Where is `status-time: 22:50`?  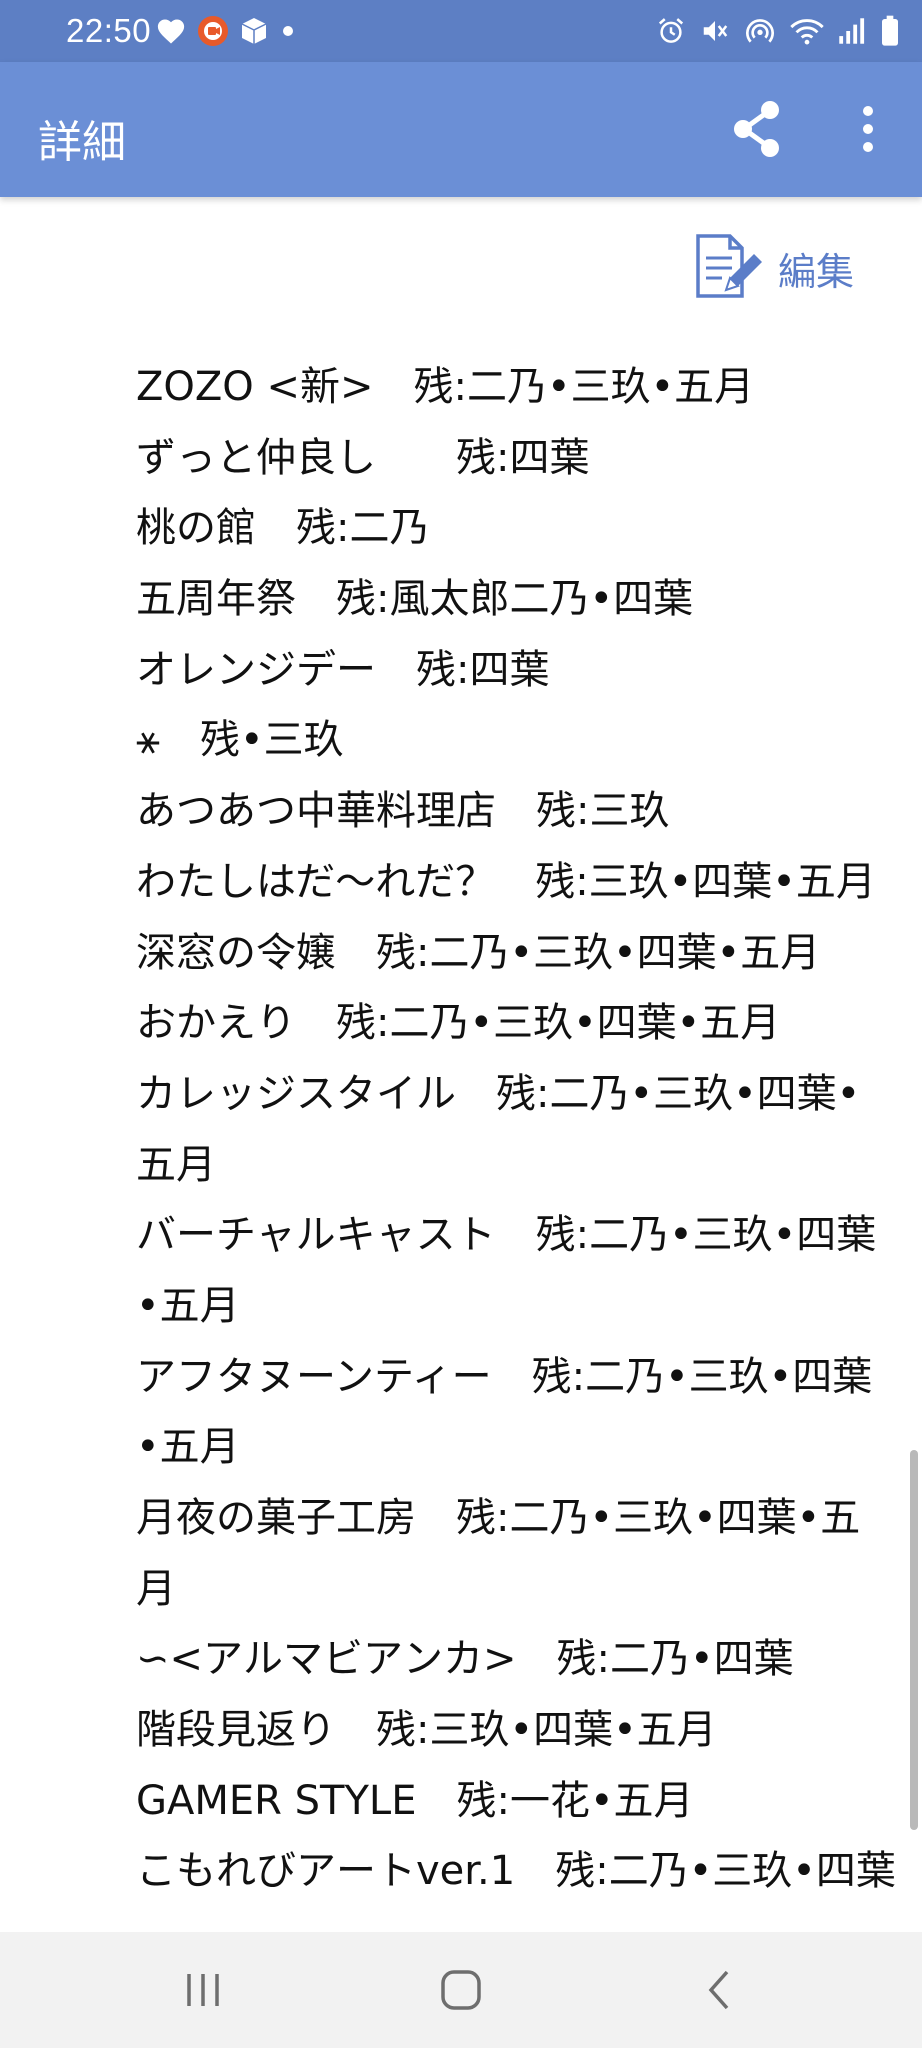 status-time: 22:50 is located at coordinates (109, 30).